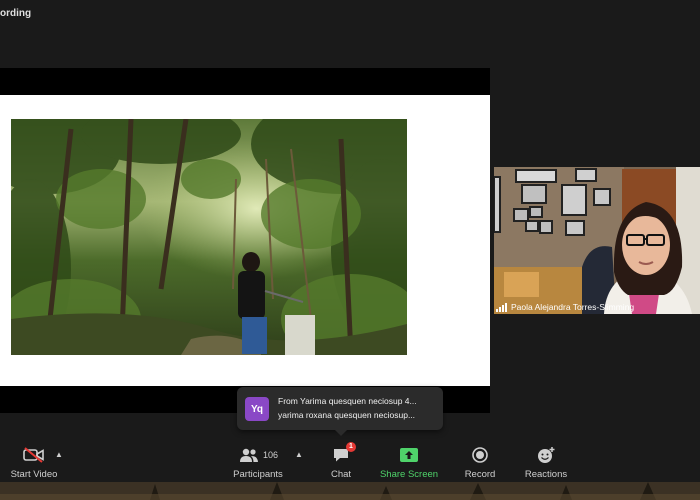 The image size is (700, 500). I want to click on reactions-icon, so click(546, 455).